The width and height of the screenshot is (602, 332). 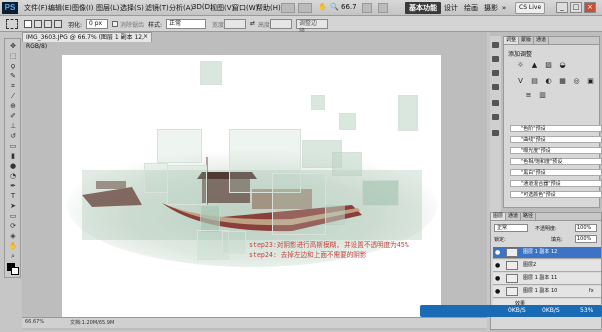 What do you see at coordinates (235, 24) in the screenshot?
I see `width-input` at bounding box center [235, 24].